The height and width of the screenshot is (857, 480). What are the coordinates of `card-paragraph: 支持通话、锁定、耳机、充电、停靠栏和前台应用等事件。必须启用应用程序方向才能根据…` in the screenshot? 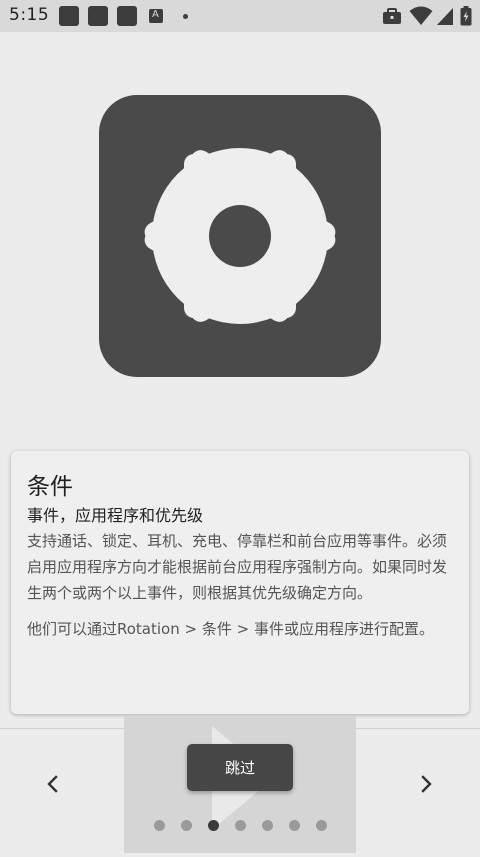 It's located at (237, 567).